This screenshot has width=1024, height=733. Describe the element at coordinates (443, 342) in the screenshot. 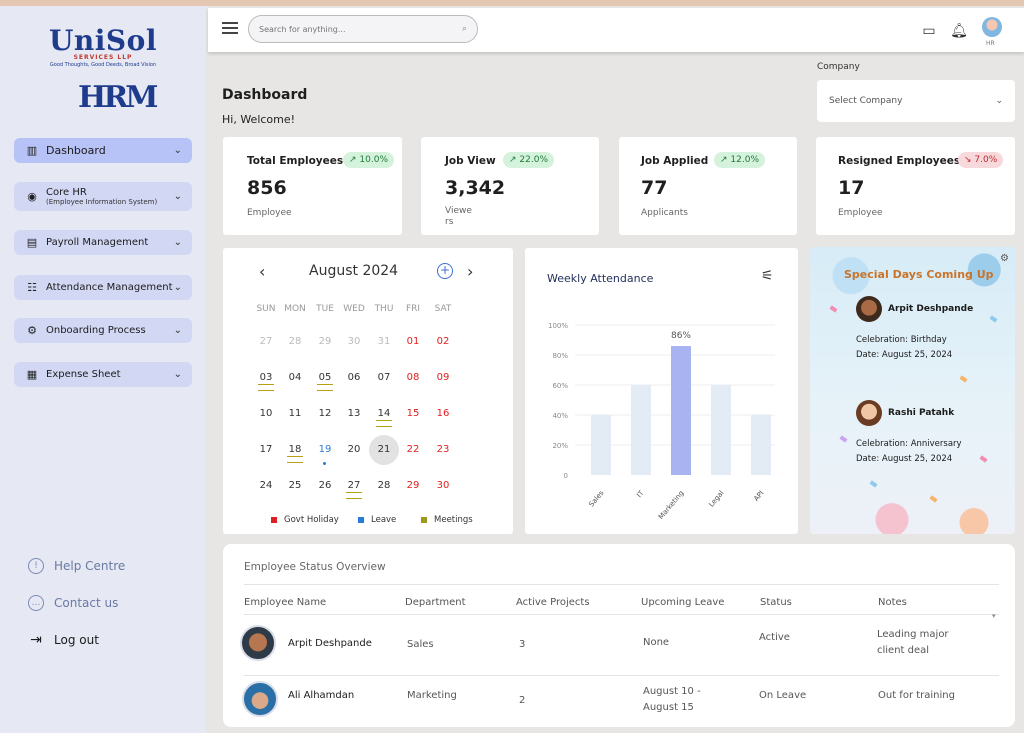

I see `calendar-day: 02` at that location.